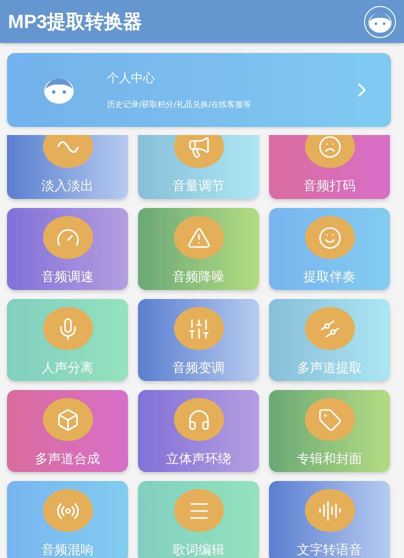  I want to click on tool-tile: 音频混响, so click(67, 519).